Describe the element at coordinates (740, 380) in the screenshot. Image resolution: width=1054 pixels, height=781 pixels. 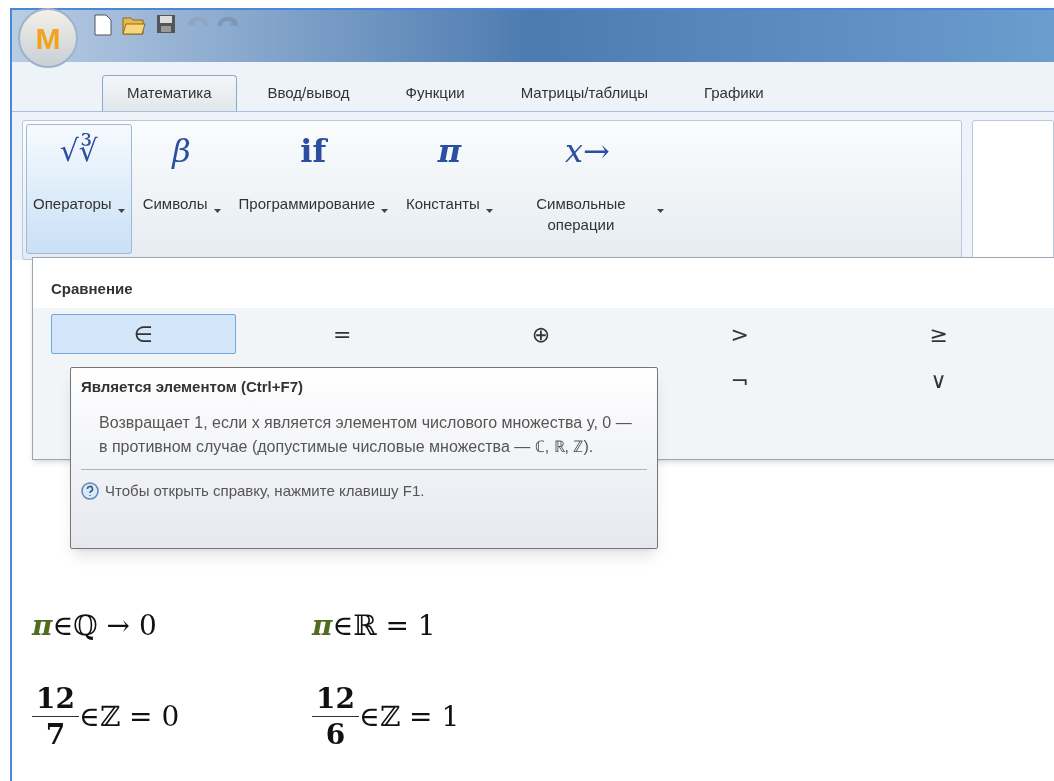
I see `operator-button: ¬` at that location.